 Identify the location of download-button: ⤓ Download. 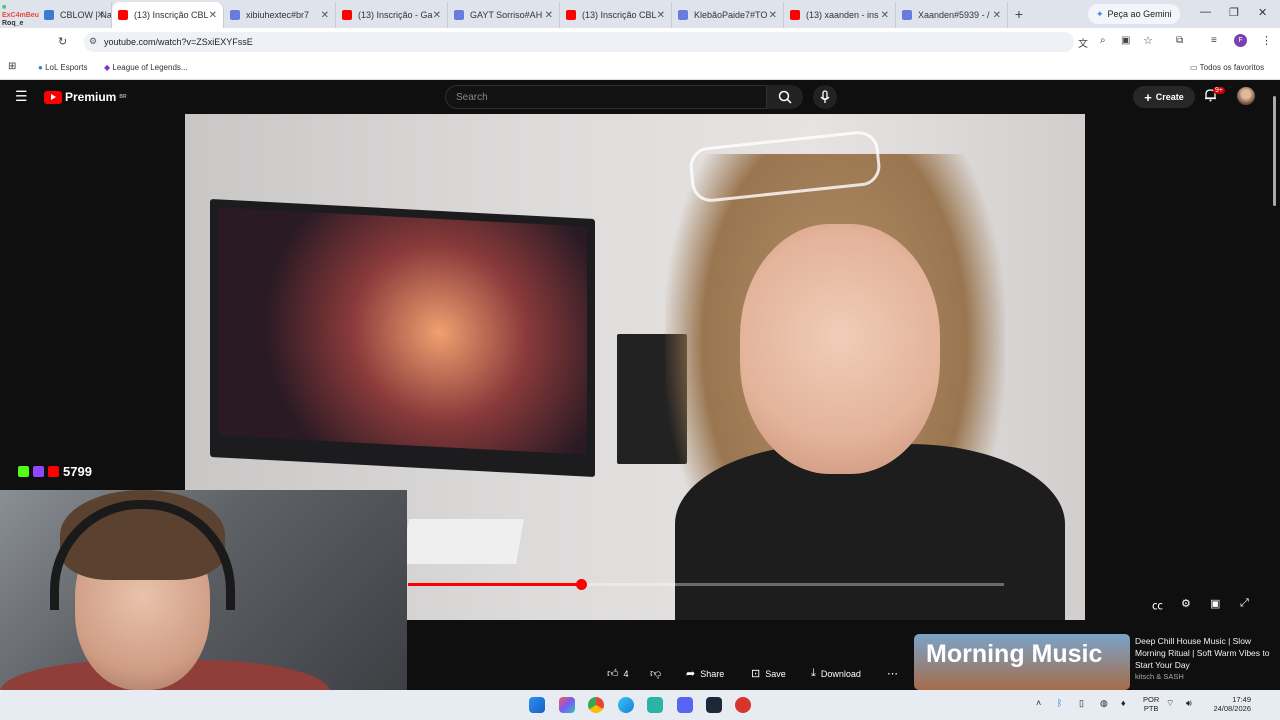
(836, 673).